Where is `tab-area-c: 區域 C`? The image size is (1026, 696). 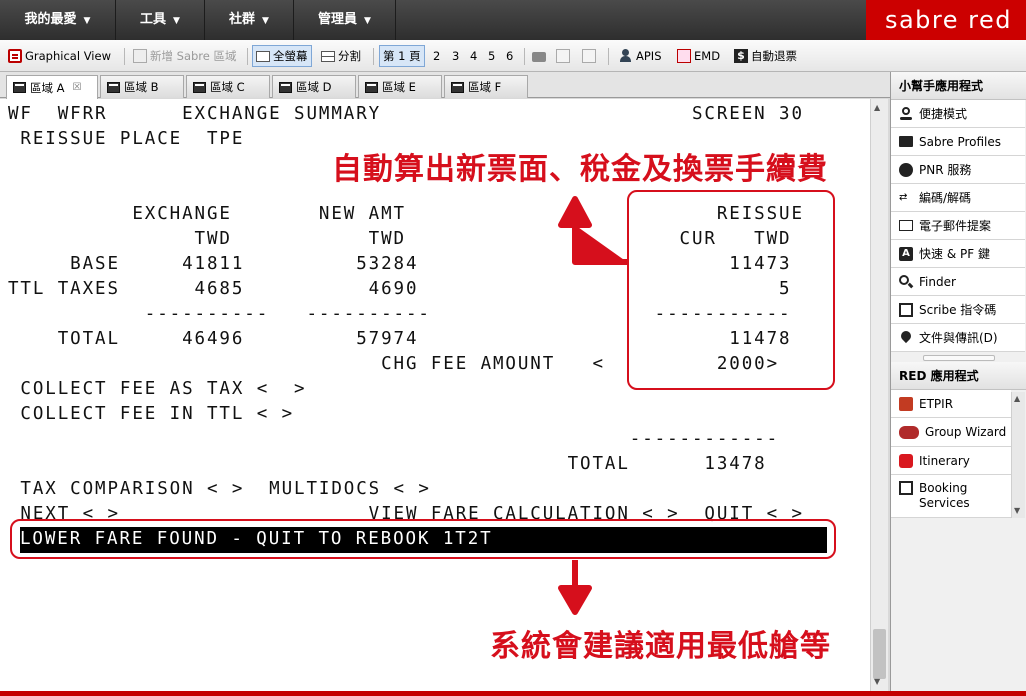
tab-area-c: 區域 C is located at coordinates (228, 86).